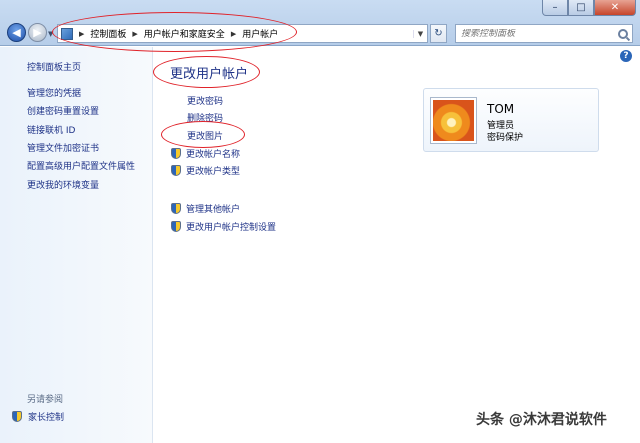  What do you see at coordinates (213, 210) in the screenshot?
I see `task-label: 管理其他帐户` at bounding box center [213, 210].